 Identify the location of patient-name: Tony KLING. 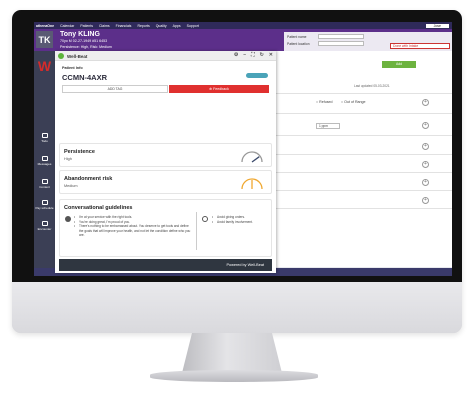
(80, 34).